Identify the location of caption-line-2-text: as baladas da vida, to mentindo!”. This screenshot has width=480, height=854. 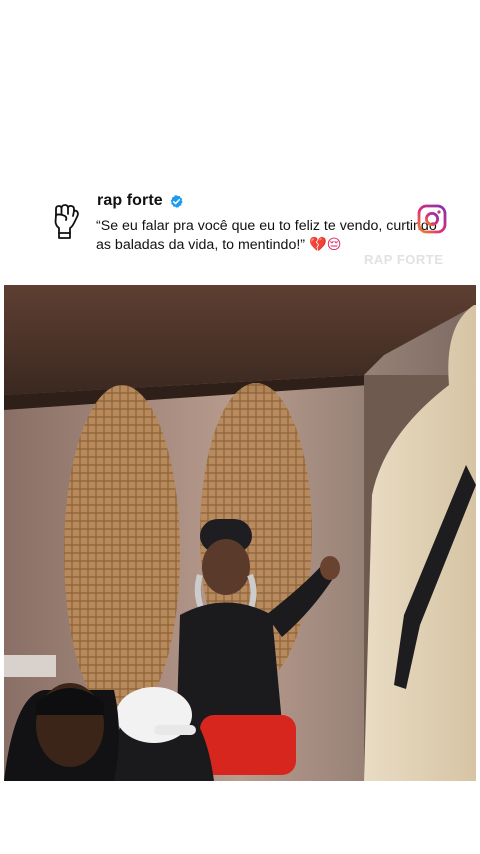
(201, 245).